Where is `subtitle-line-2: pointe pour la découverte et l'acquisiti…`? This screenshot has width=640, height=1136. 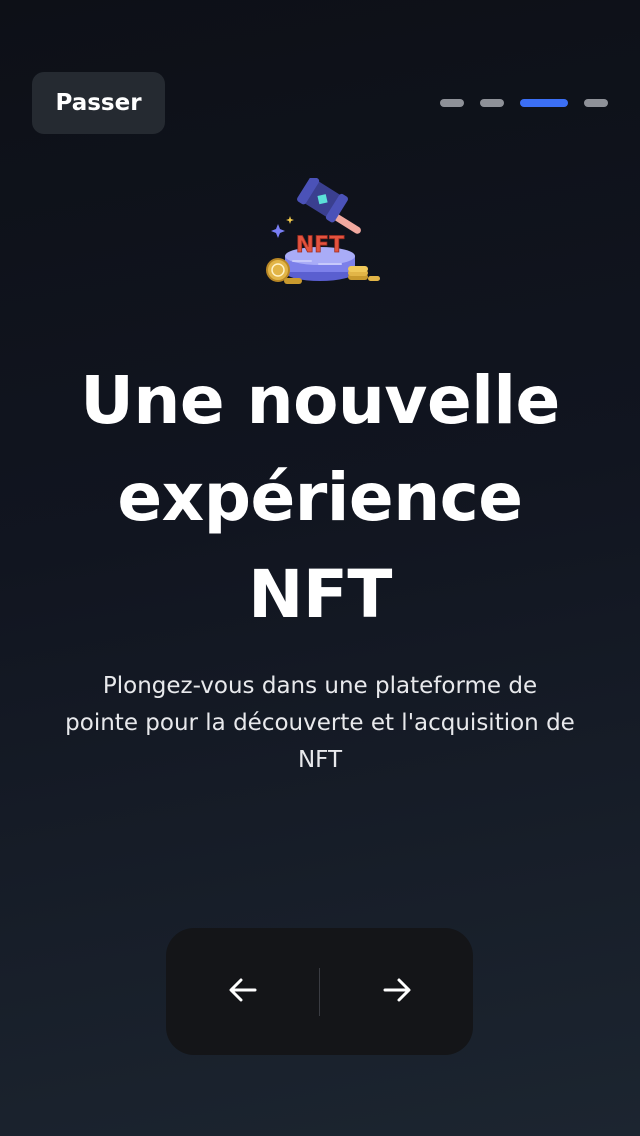
subtitle-line-2: pointe pour la découverte et l'acquisiti… is located at coordinates (320, 723).